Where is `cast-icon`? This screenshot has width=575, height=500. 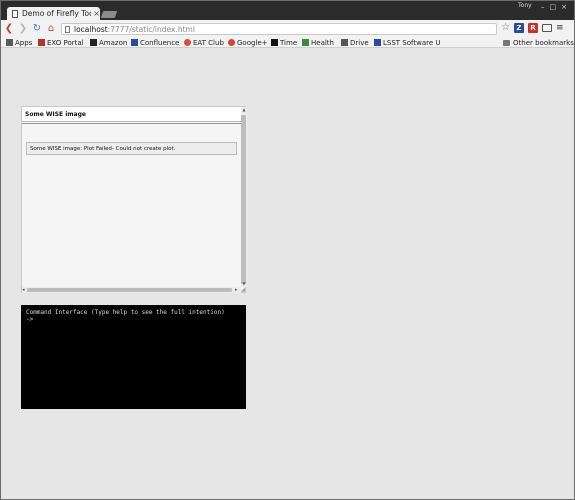 cast-icon is located at coordinates (546, 28).